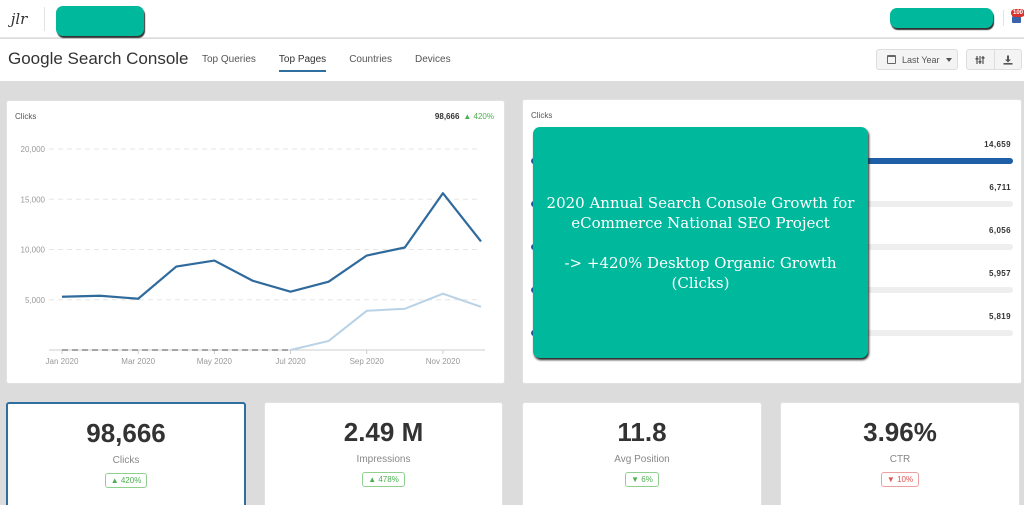 Image resolution: width=1024 pixels, height=505 pixels. What do you see at coordinates (542, 115) in the screenshot?
I see `list-title: Clicks` at bounding box center [542, 115].